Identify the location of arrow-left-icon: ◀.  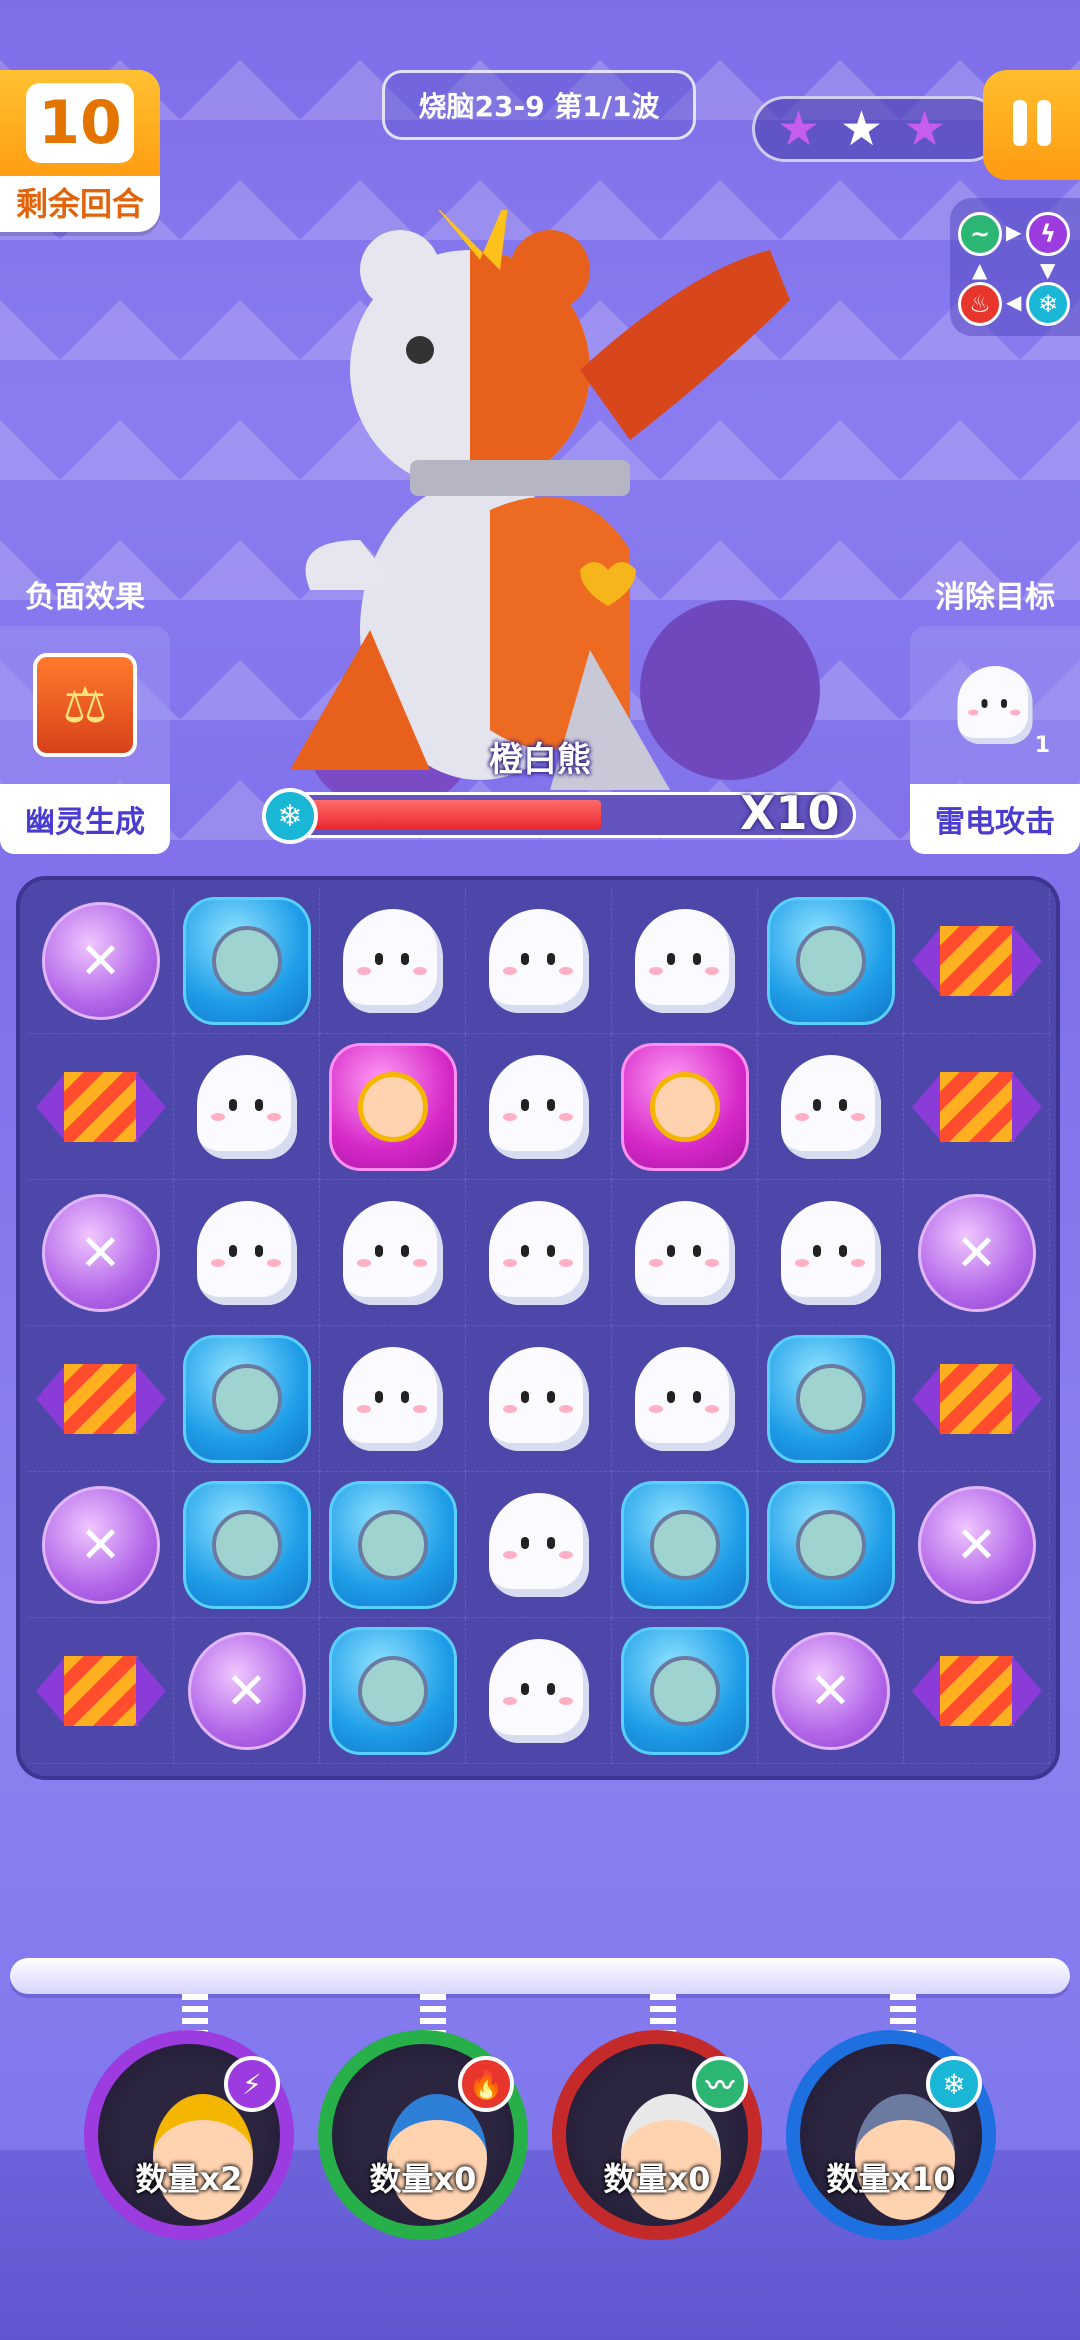
(1014, 302).